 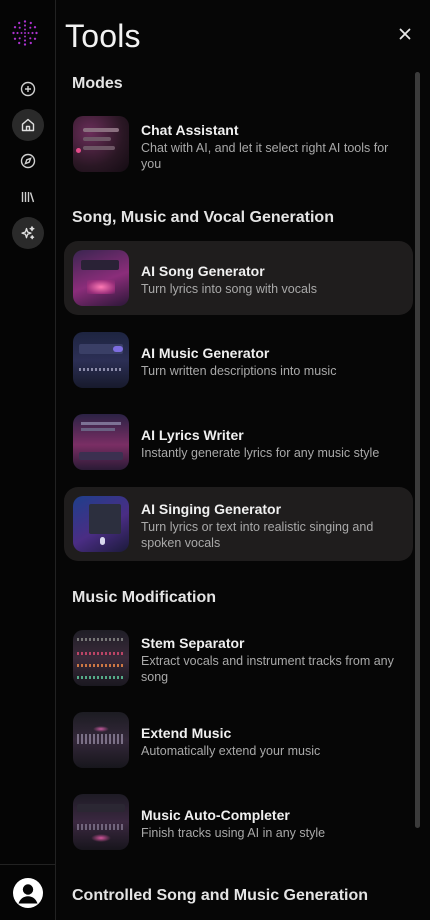 I want to click on compass-icon, so click(x=28, y=161).